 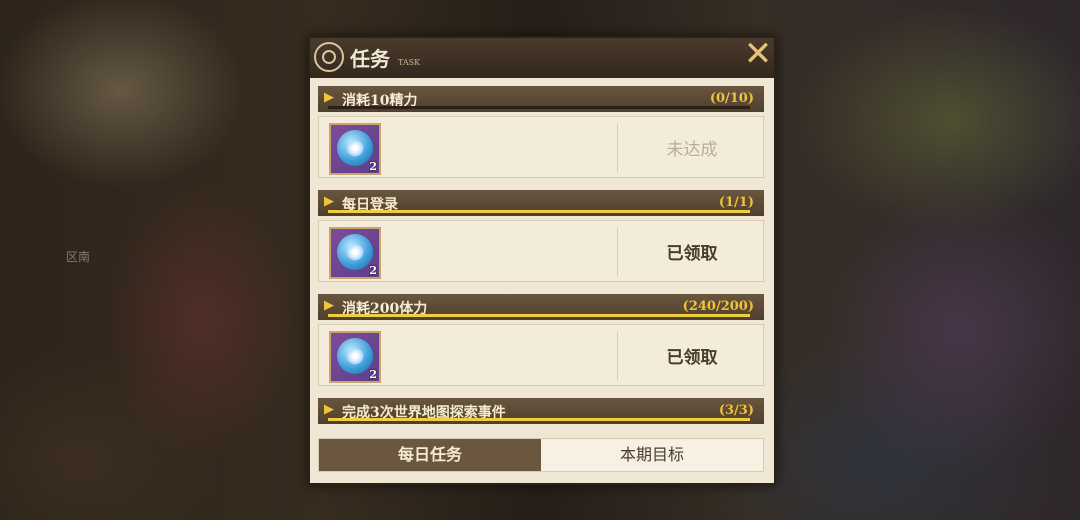 I want to click on tab-bar: 每日任务 本期目标, so click(x=541, y=455).